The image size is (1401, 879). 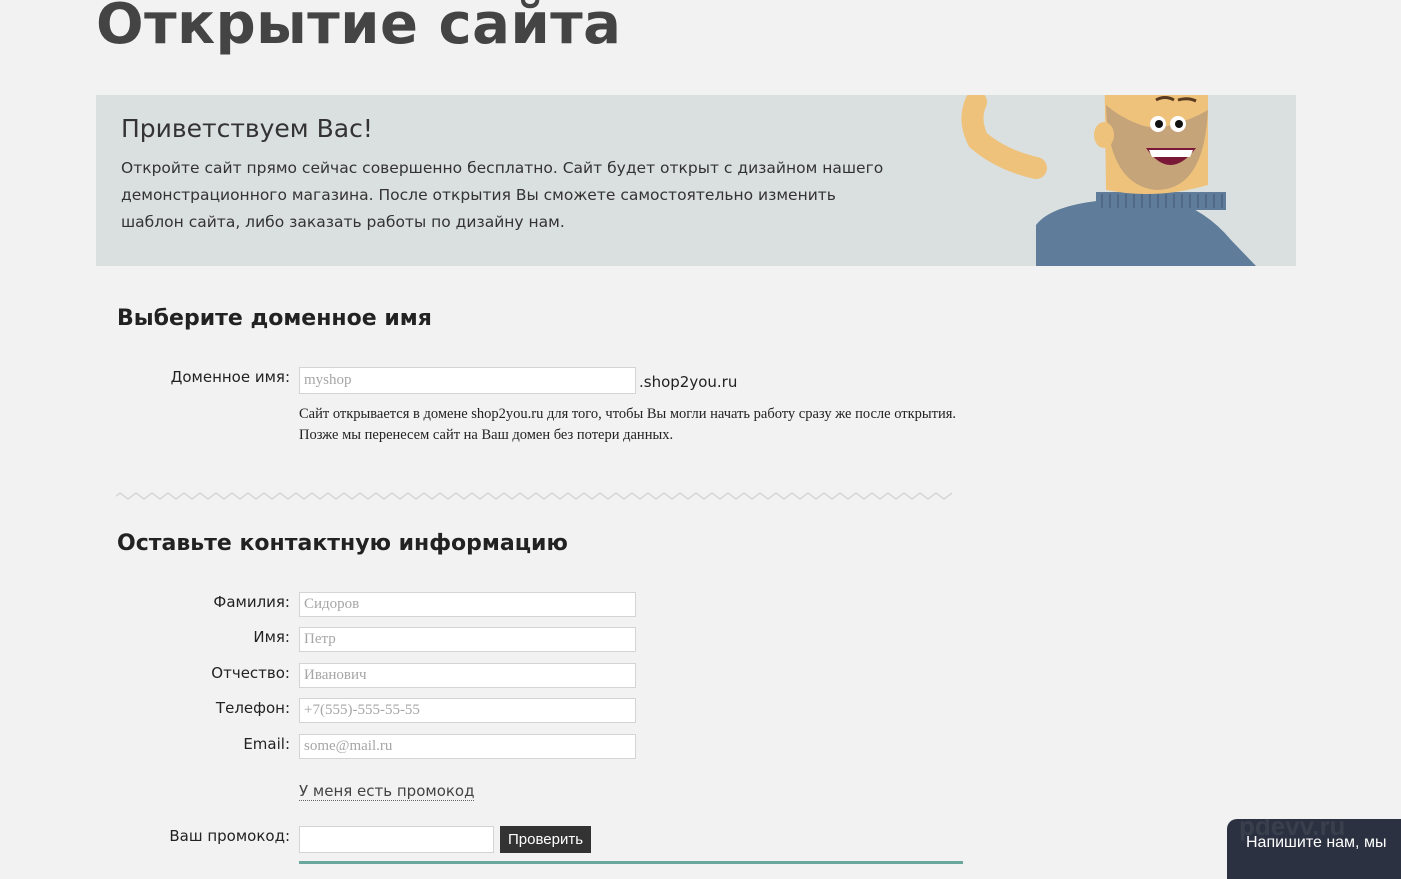 I want to click on welcome-heading: Приветствуем Вас!, so click(x=247, y=128).